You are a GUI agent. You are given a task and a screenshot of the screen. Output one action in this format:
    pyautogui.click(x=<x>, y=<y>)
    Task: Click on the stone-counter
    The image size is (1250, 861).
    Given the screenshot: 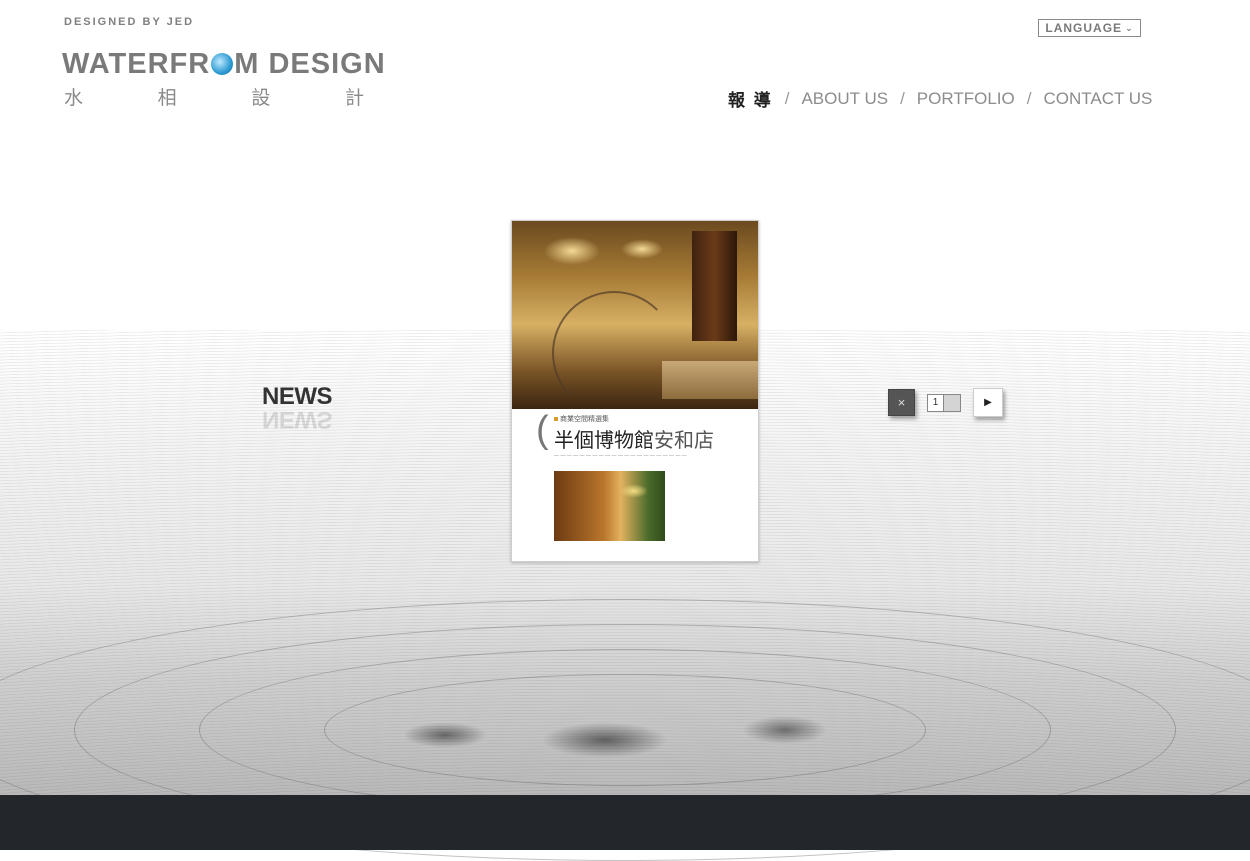 What is the action you would take?
    pyautogui.click(x=710, y=380)
    